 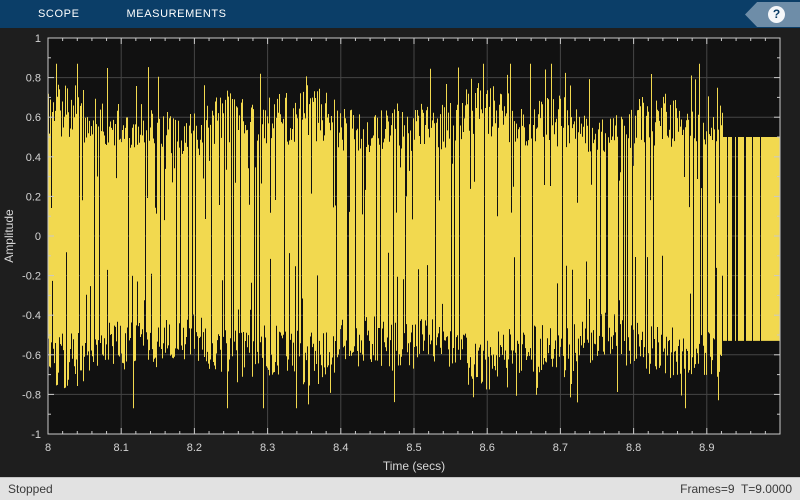 What do you see at coordinates (560, 448) in the screenshot?
I see `x-tick-label: 8.7` at bounding box center [560, 448].